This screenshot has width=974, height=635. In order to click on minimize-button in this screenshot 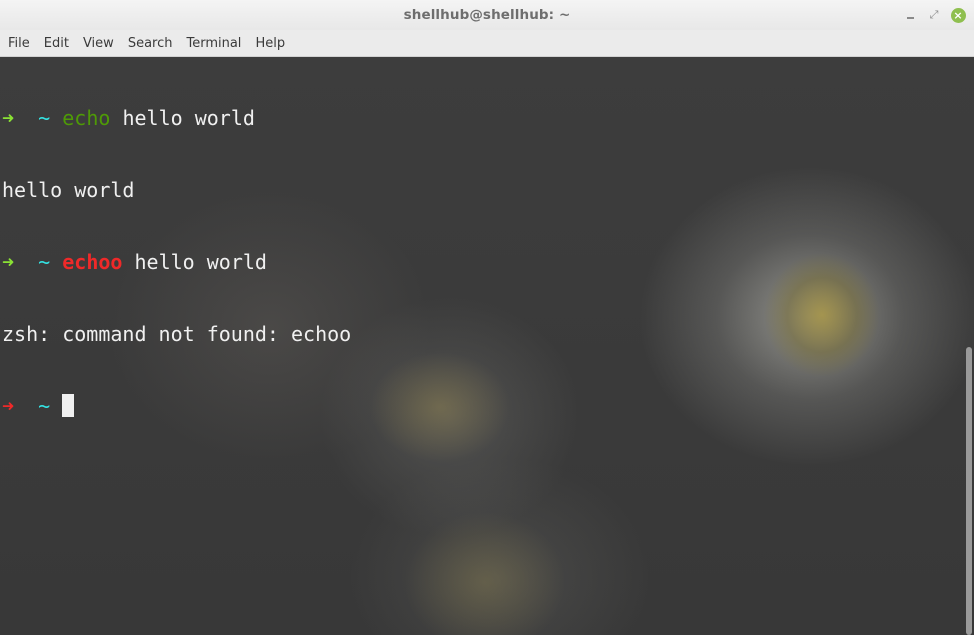, I will do `click(910, 15)`.